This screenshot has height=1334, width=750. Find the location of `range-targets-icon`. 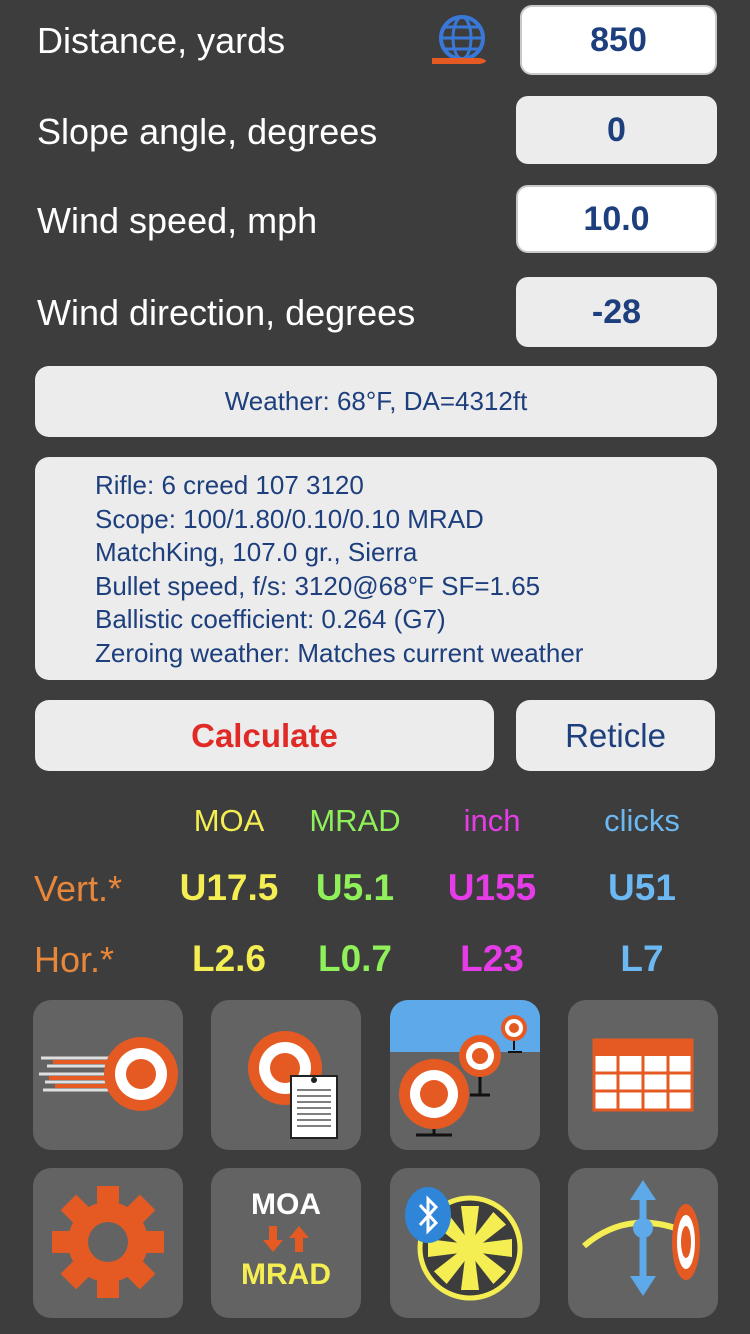

range-targets-icon is located at coordinates (465, 1075).